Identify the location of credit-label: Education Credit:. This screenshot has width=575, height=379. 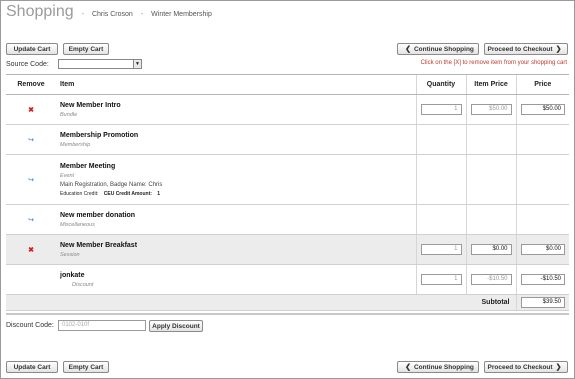
(79, 193).